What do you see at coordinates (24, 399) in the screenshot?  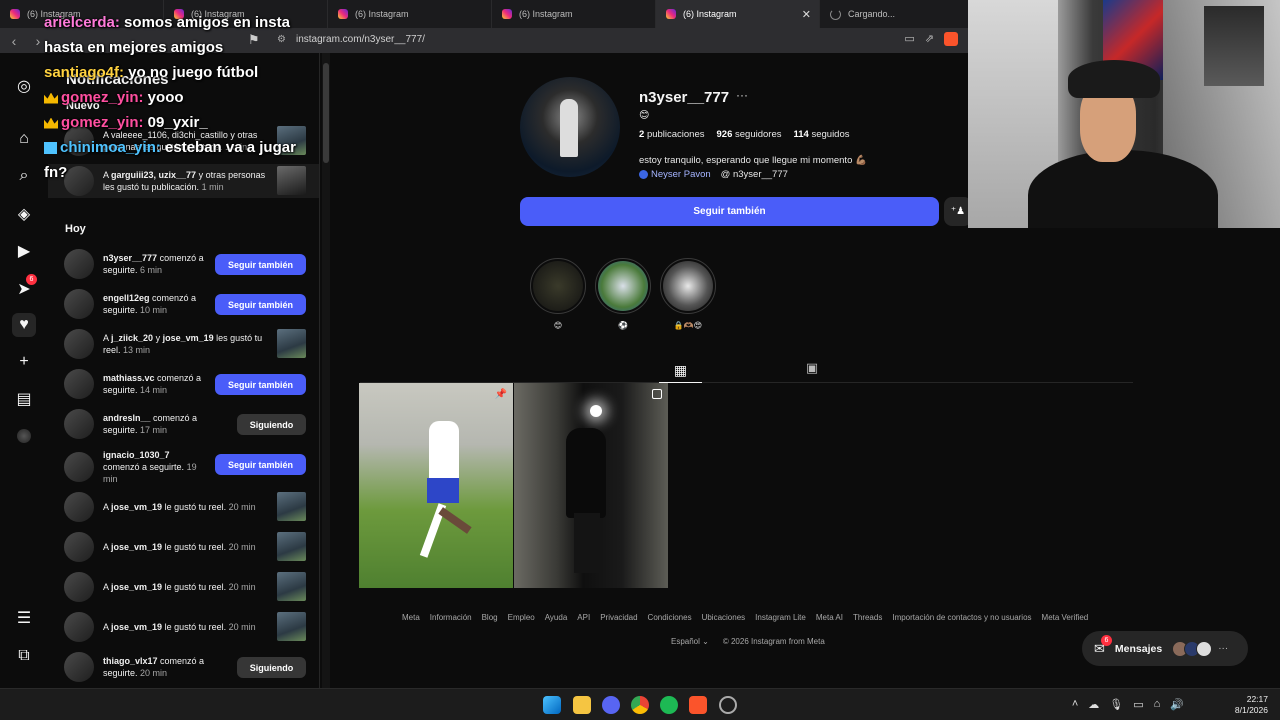 I see `dashboard-icon: ▤` at bounding box center [24, 399].